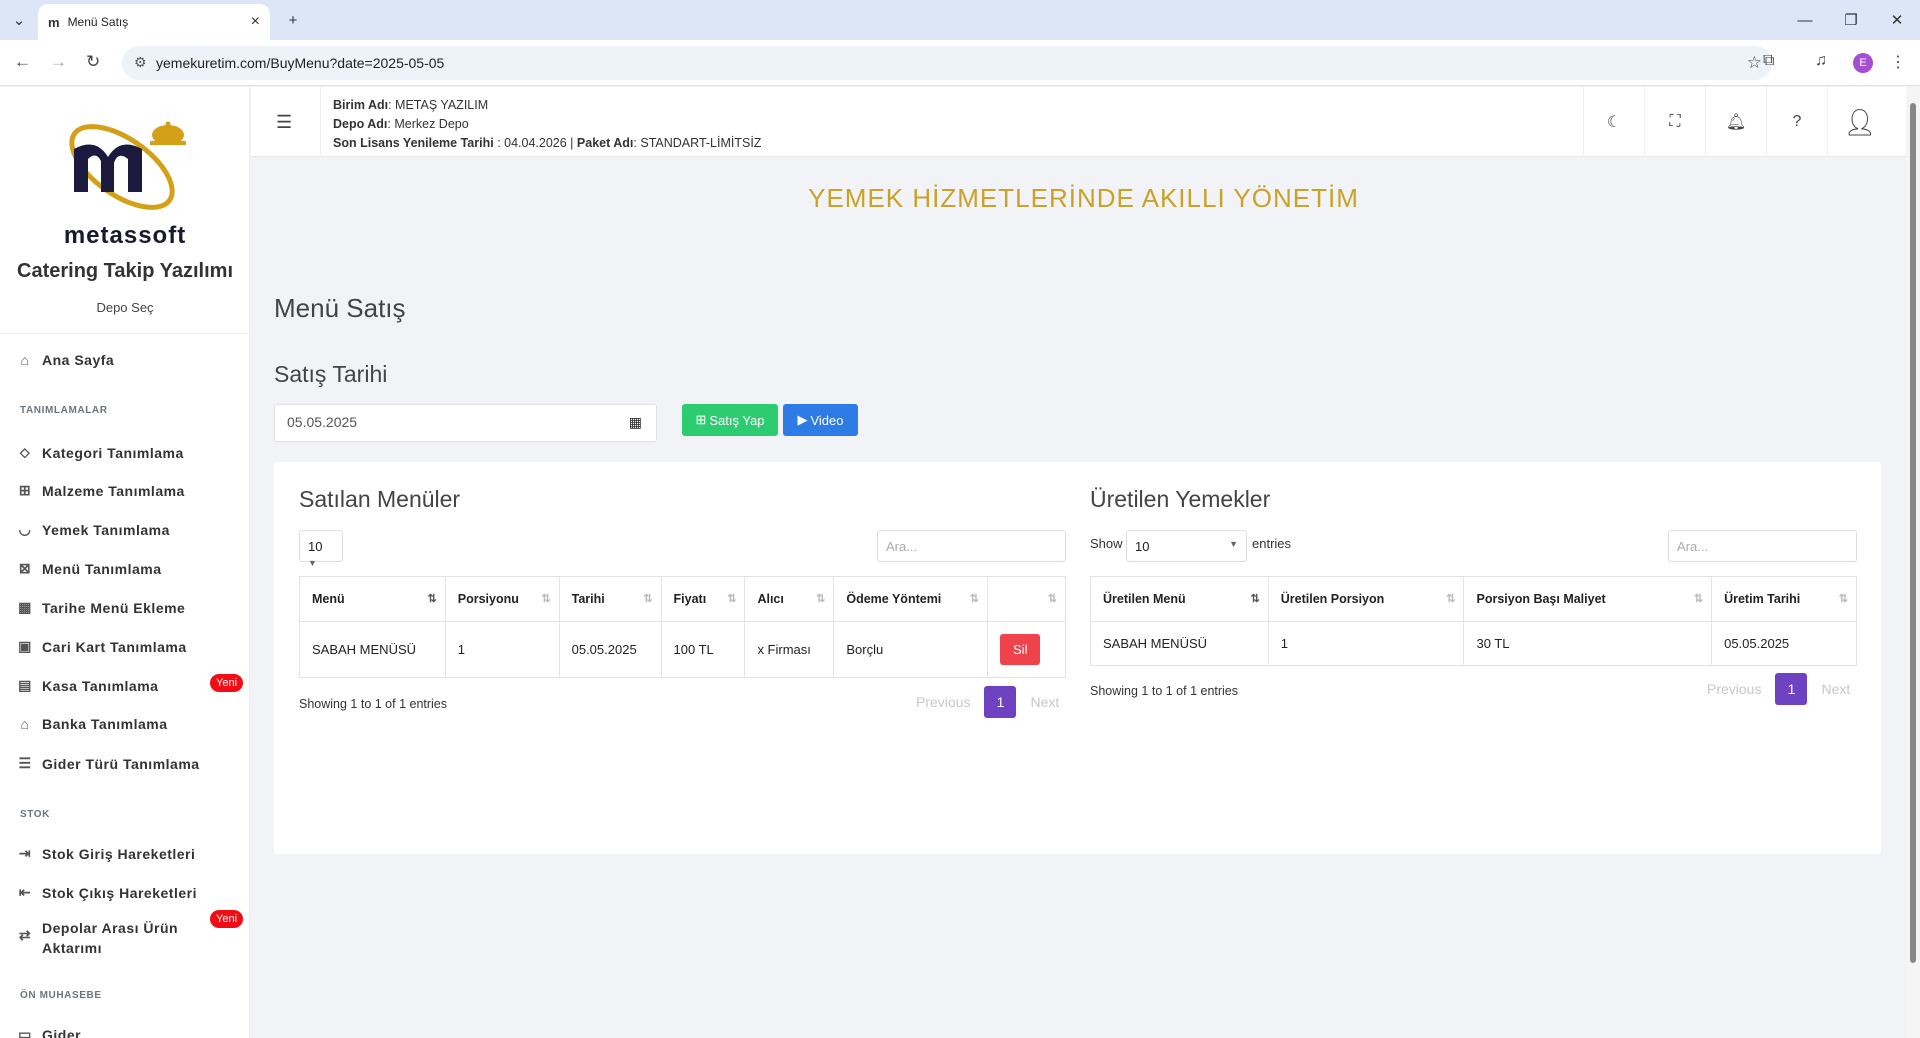 The image size is (1920, 1038). What do you see at coordinates (114, 646) in the screenshot?
I see `sidebar-item-label: Cari Kart Tanımlama` at bounding box center [114, 646].